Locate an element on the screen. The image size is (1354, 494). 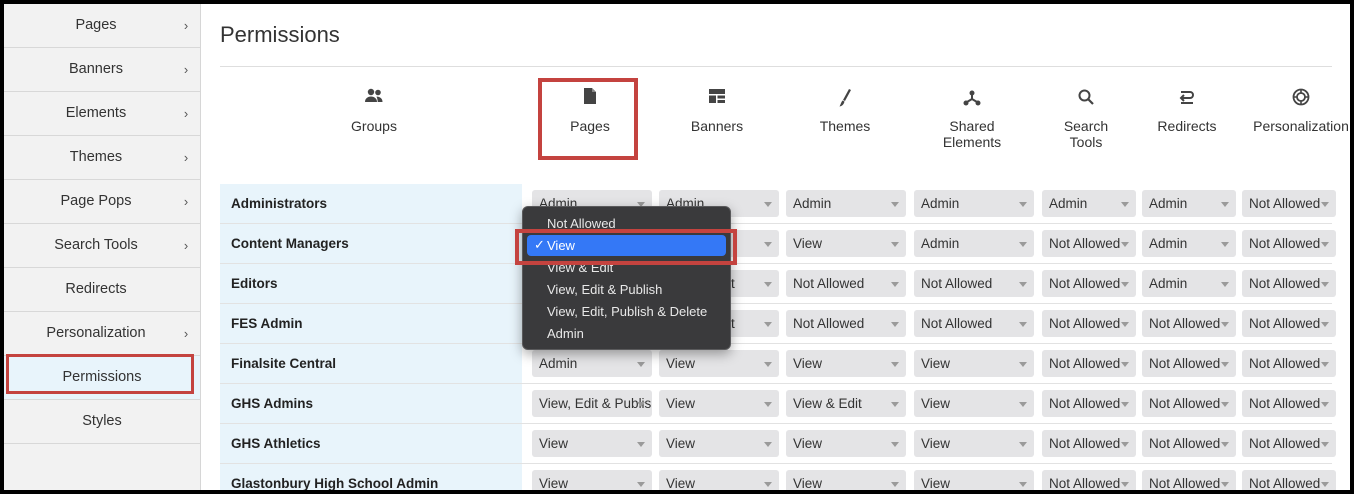
group-name: GHS Athletics is located at coordinates (371, 443).